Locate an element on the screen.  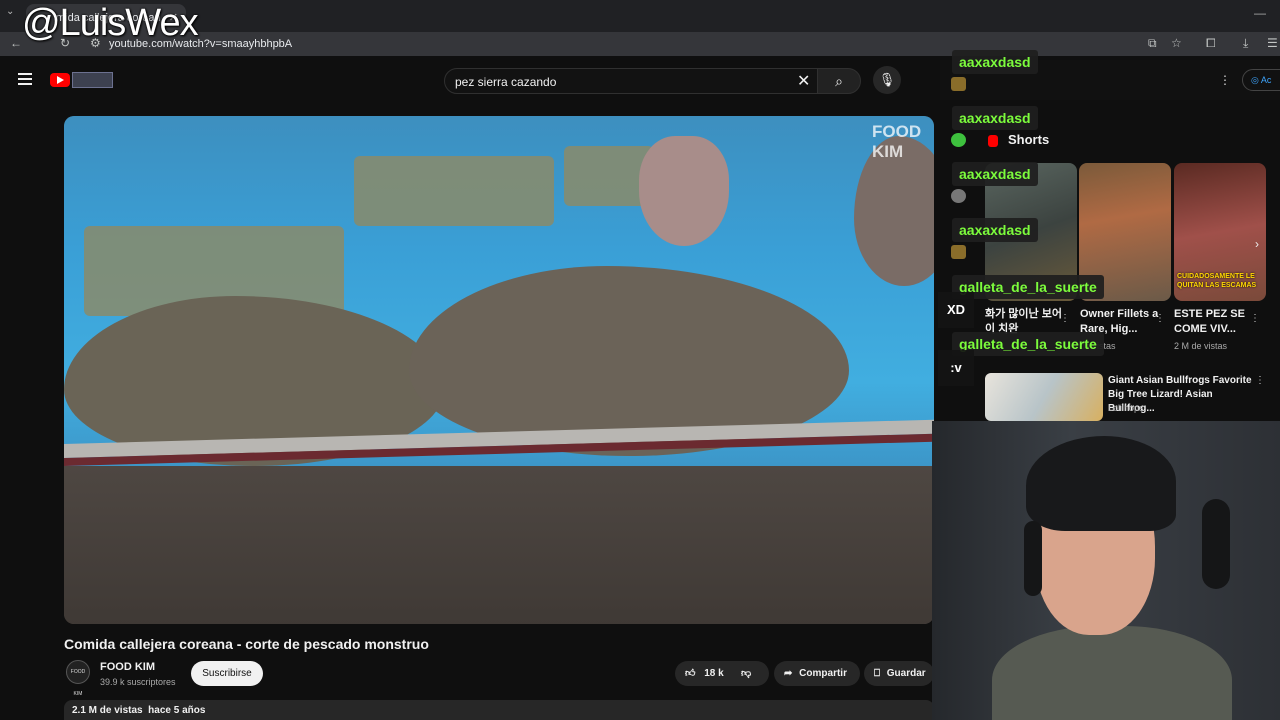
save-button: ⎕ Guardar is located at coordinates (899, 673).